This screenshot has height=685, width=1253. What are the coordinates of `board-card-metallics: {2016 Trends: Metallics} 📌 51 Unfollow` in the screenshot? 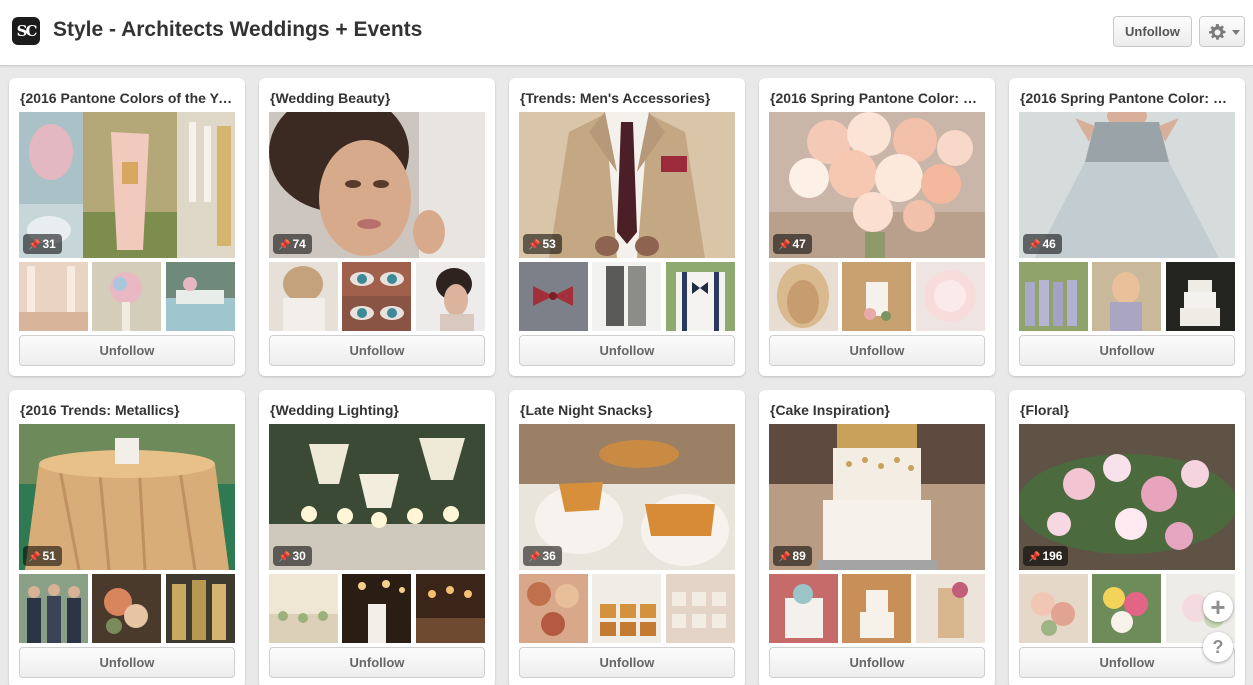 It's located at (127, 537).